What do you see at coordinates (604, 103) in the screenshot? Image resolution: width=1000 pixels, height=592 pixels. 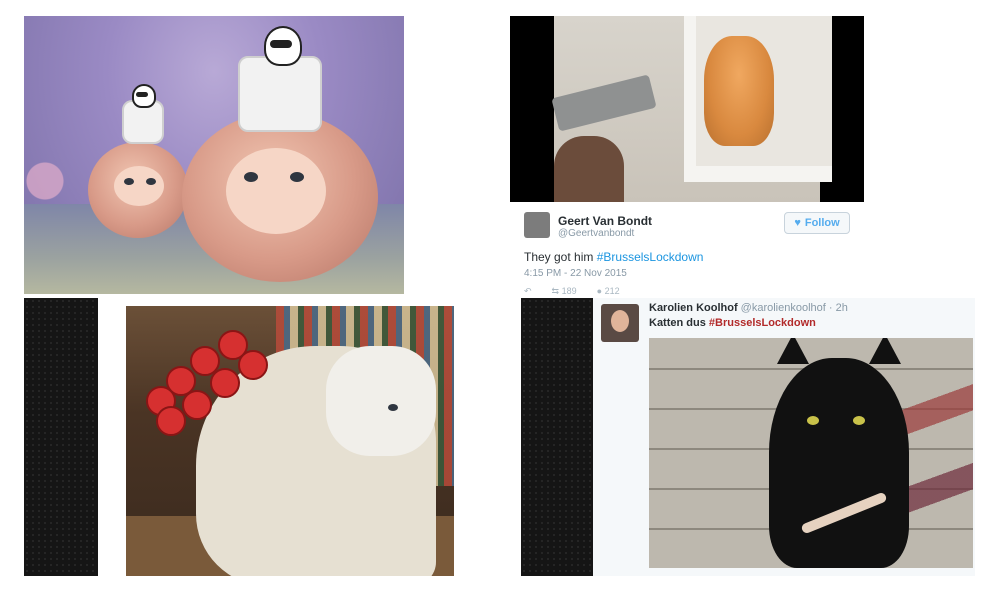 I see `gun` at bounding box center [604, 103].